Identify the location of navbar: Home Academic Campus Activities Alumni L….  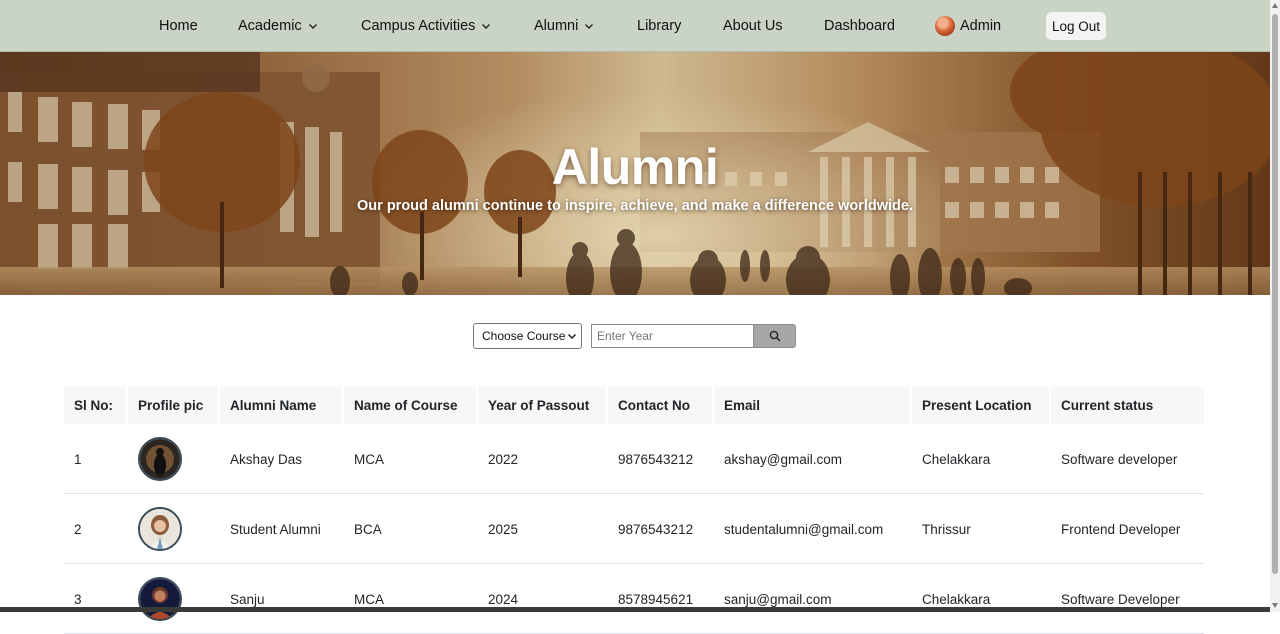
(635, 26).